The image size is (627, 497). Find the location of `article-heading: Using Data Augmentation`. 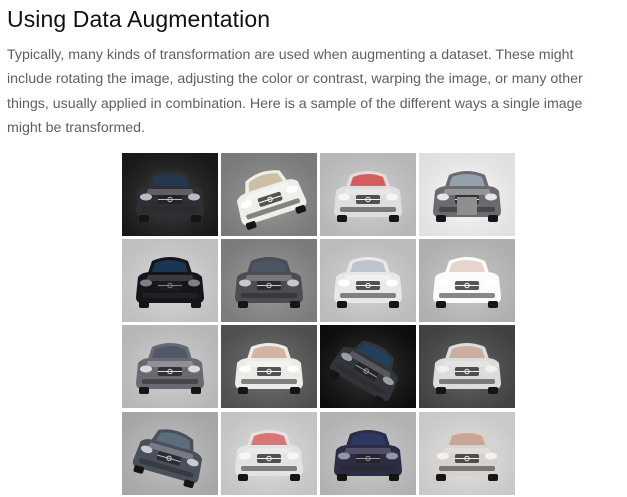

article-heading: Using Data Augmentation is located at coordinates (139, 19).